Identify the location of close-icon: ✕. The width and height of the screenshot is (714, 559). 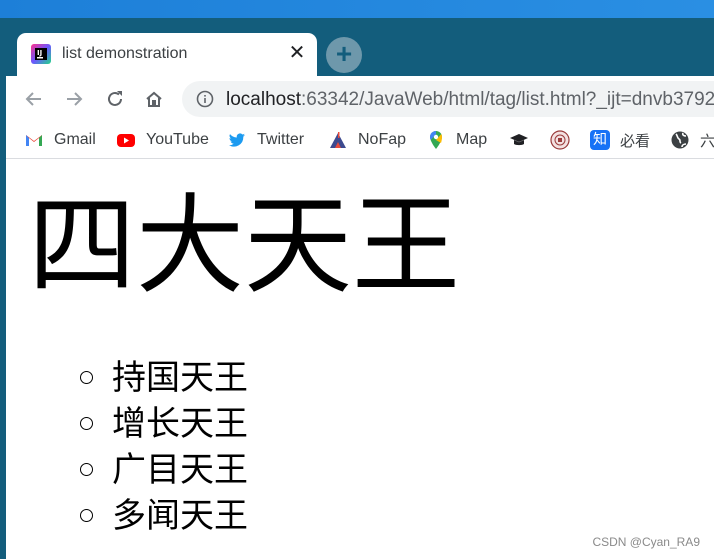
(297, 53).